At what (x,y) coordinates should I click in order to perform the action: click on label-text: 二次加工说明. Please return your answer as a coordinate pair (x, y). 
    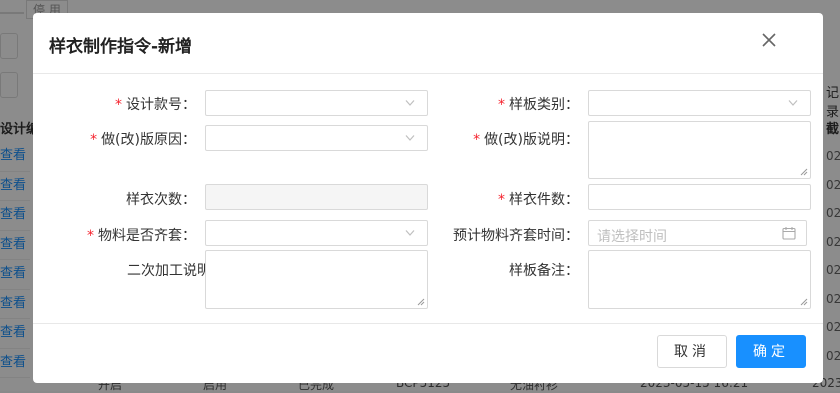
    Looking at the image, I should click on (169, 271).